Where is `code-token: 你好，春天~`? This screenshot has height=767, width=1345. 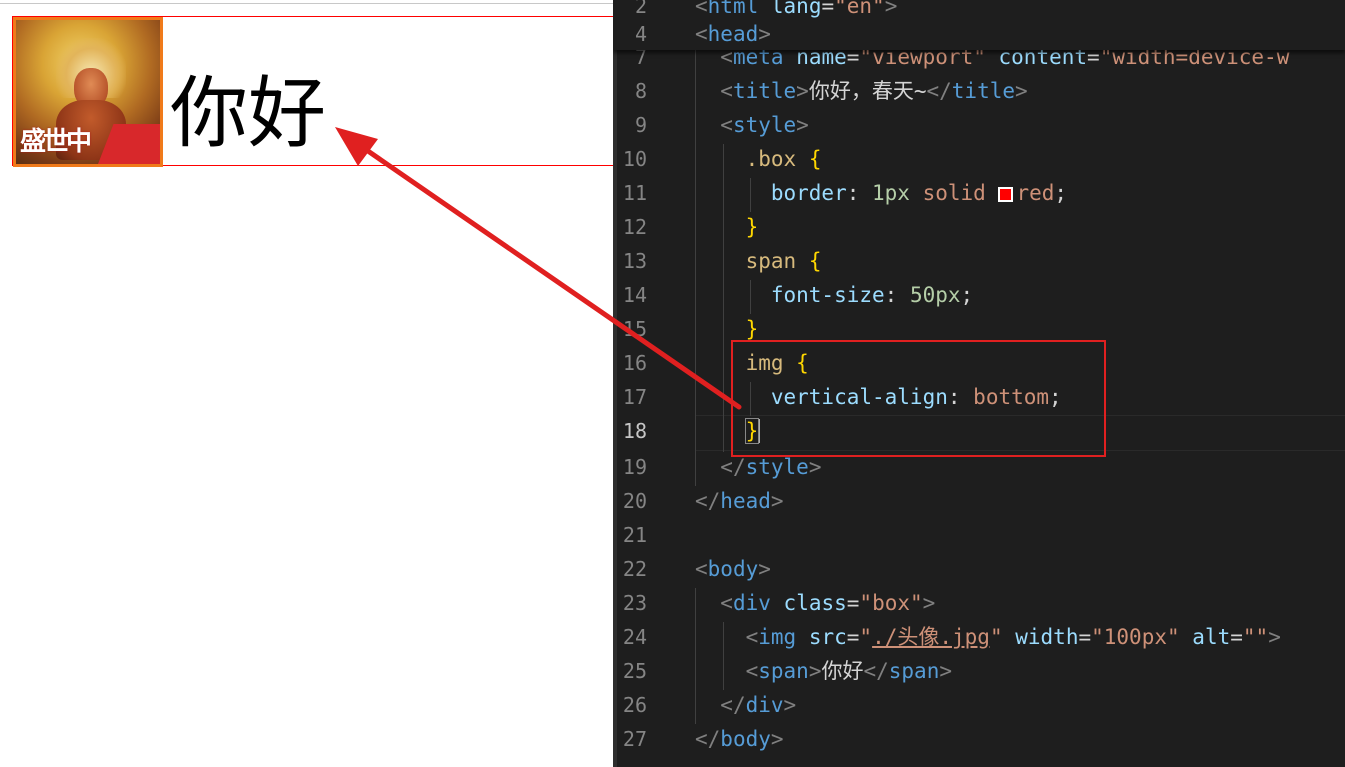 code-token: 你好，春天~ is located at coordinates (867, 91).